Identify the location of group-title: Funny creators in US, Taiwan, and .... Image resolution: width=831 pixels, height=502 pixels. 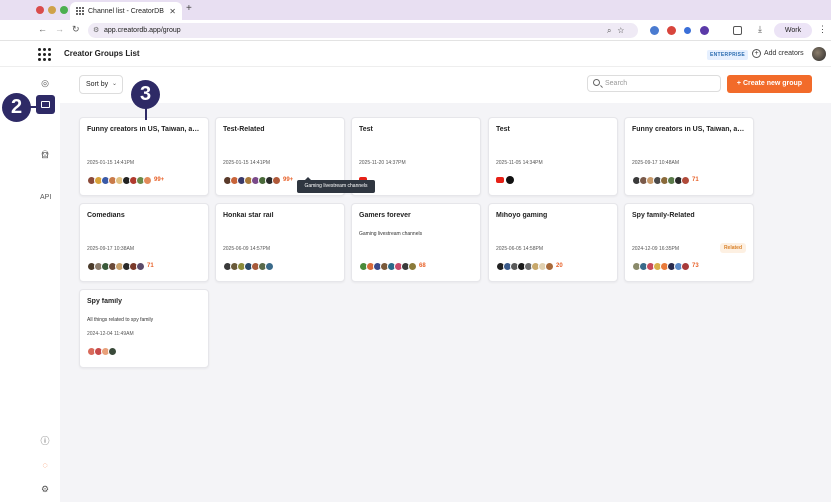
(689, 129).